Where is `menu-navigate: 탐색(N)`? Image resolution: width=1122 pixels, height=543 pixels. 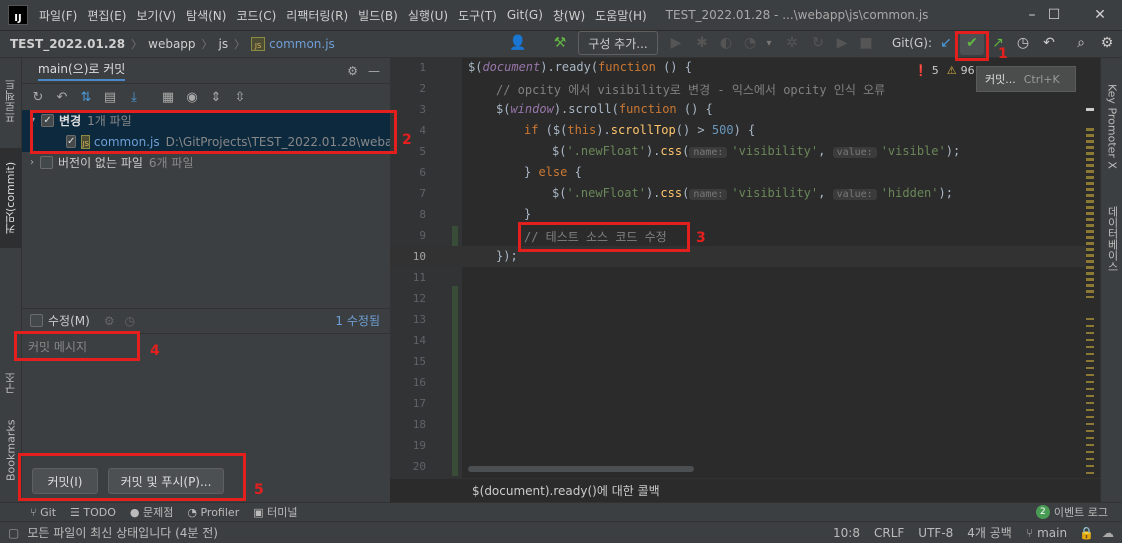
menu-navigate: 탐색(N) is located at coordinates (206, 15).